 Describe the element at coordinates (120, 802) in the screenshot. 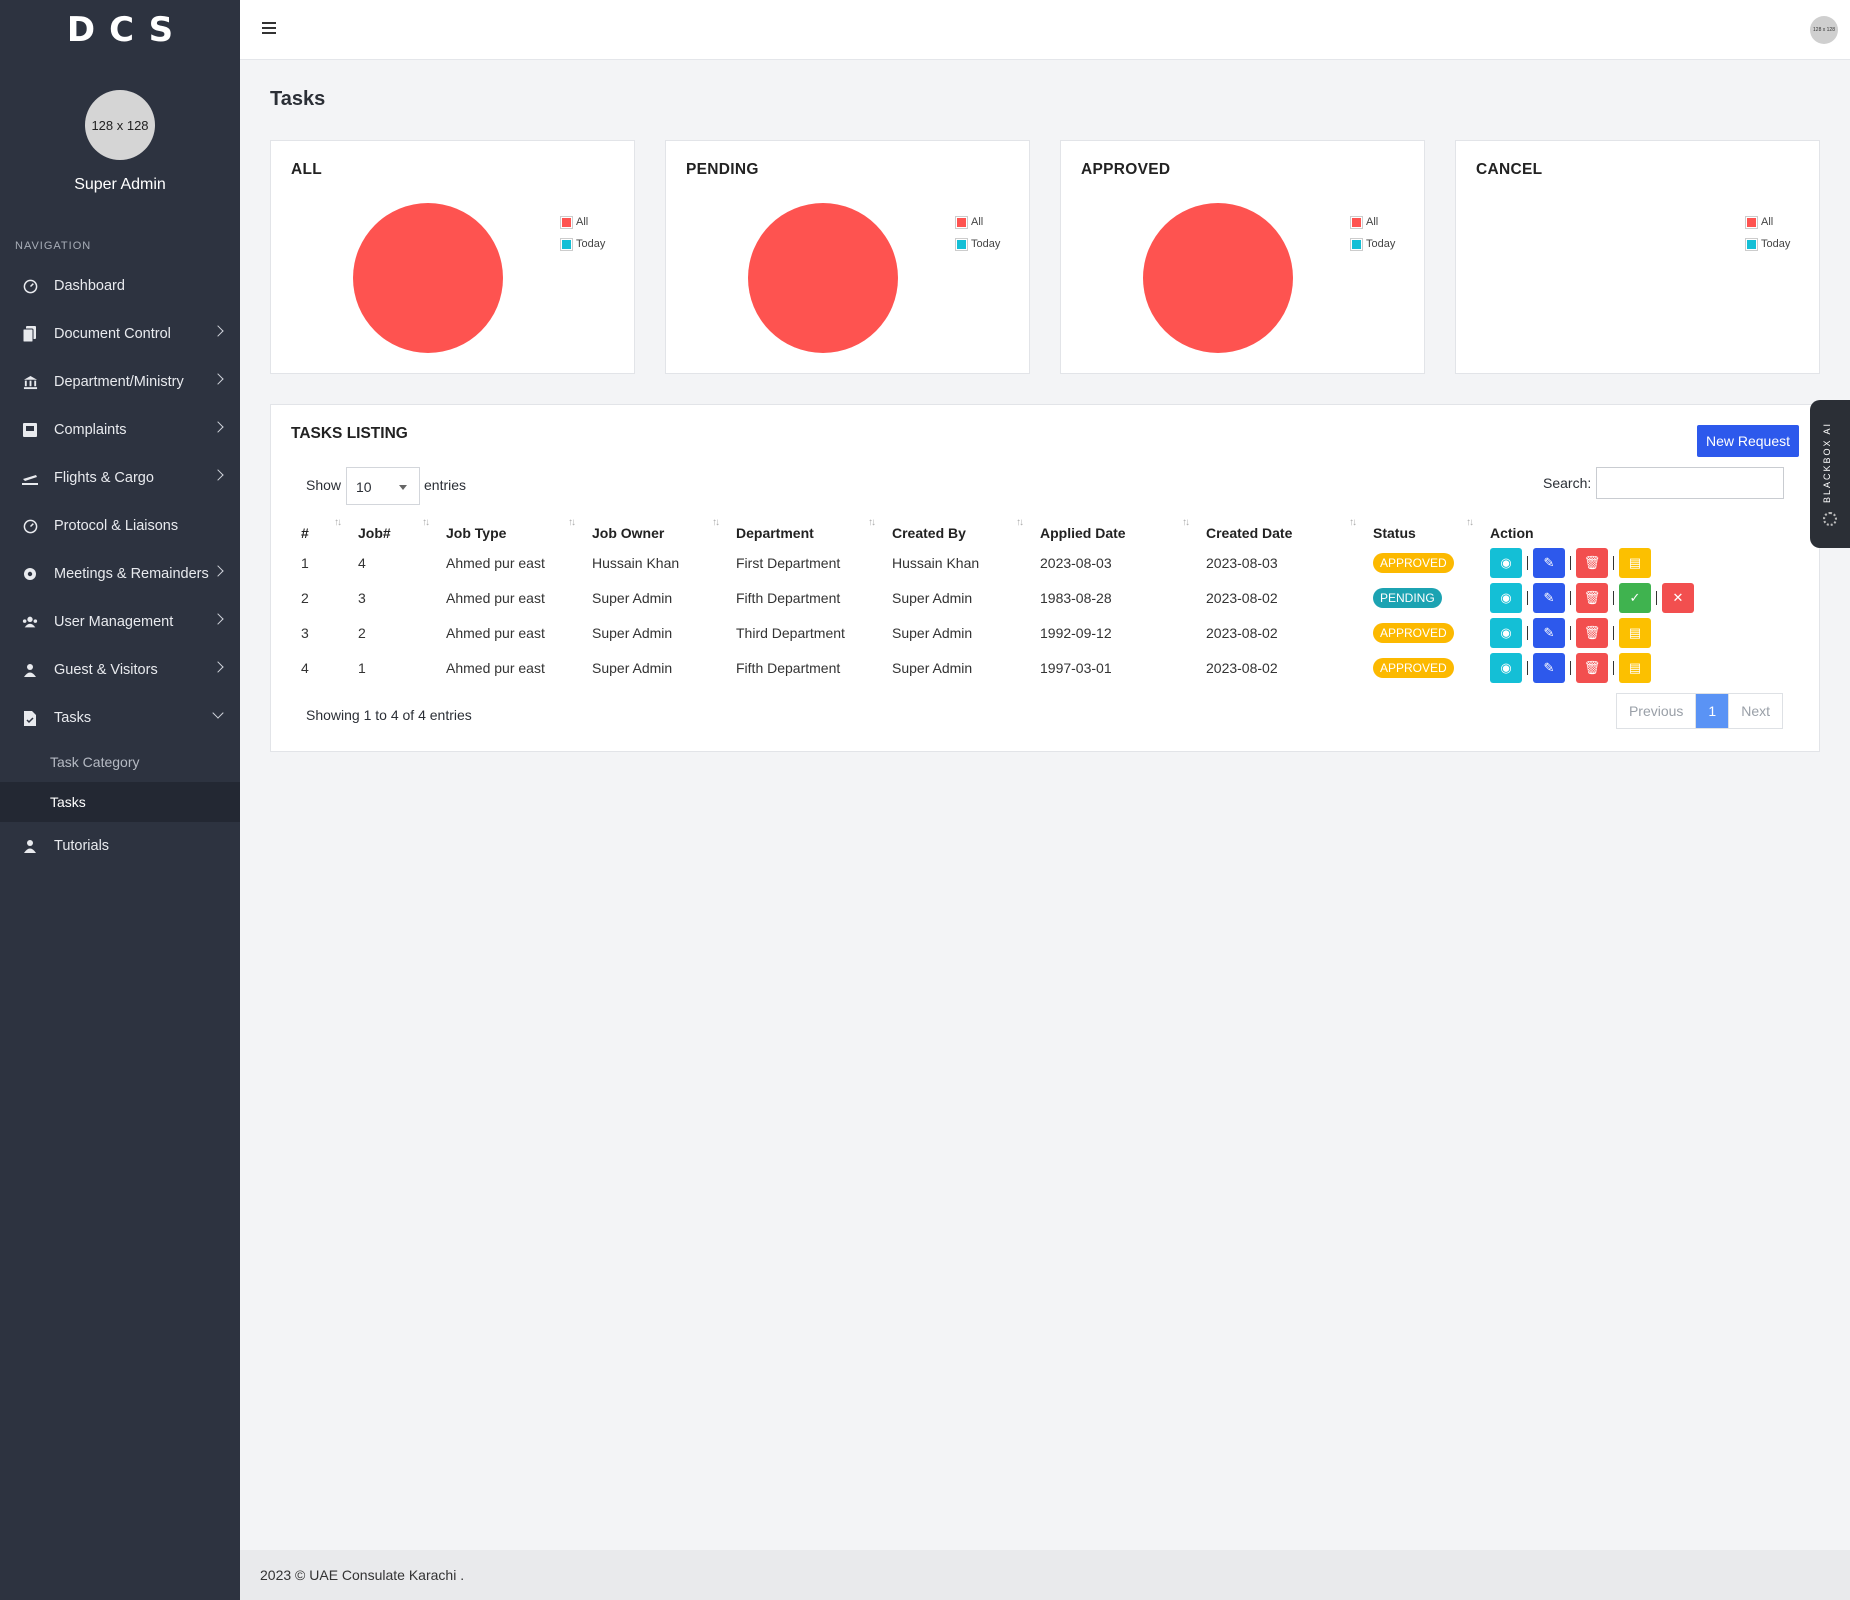

I see `sidebar-subitem-tasks: Tasks` at that location.